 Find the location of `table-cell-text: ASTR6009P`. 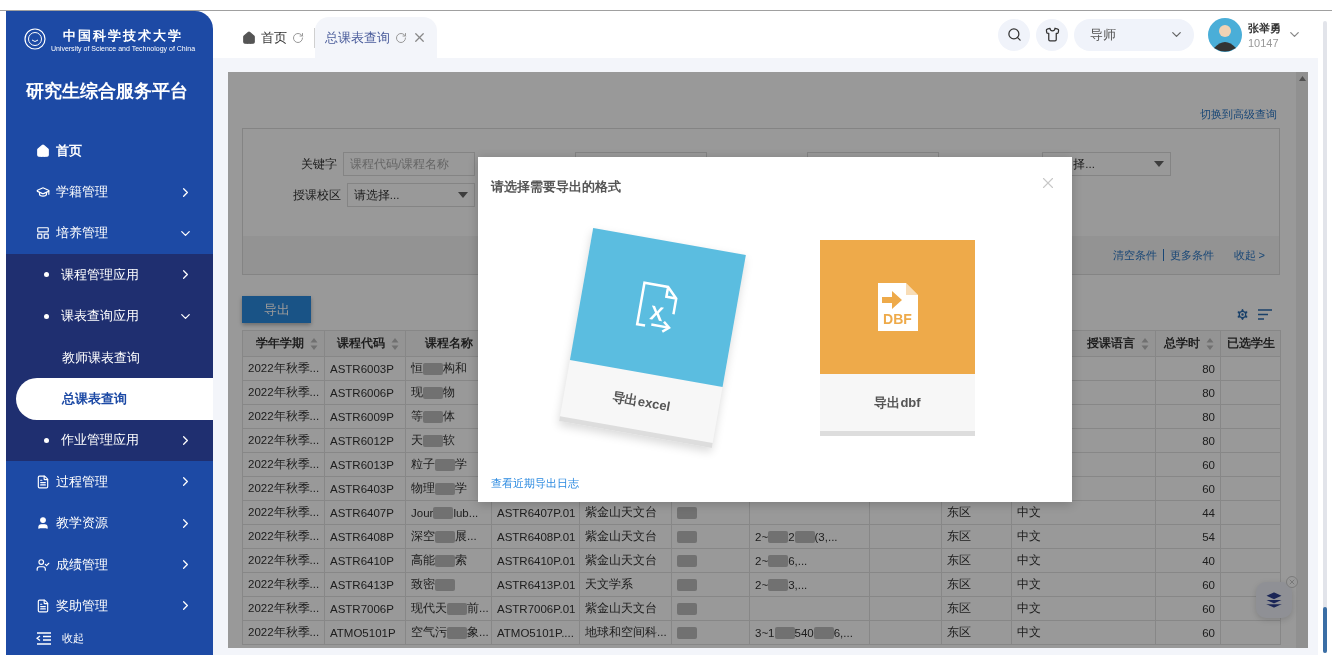

table-cell-text: ASTR6009P is located at coordinates (362, 416).